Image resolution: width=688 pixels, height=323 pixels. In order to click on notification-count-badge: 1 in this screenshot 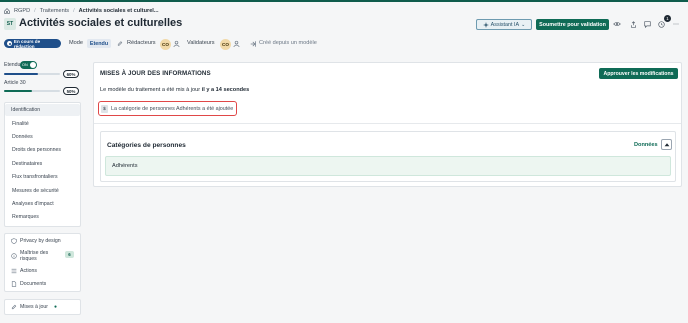, I will do `click(667, 18)`.